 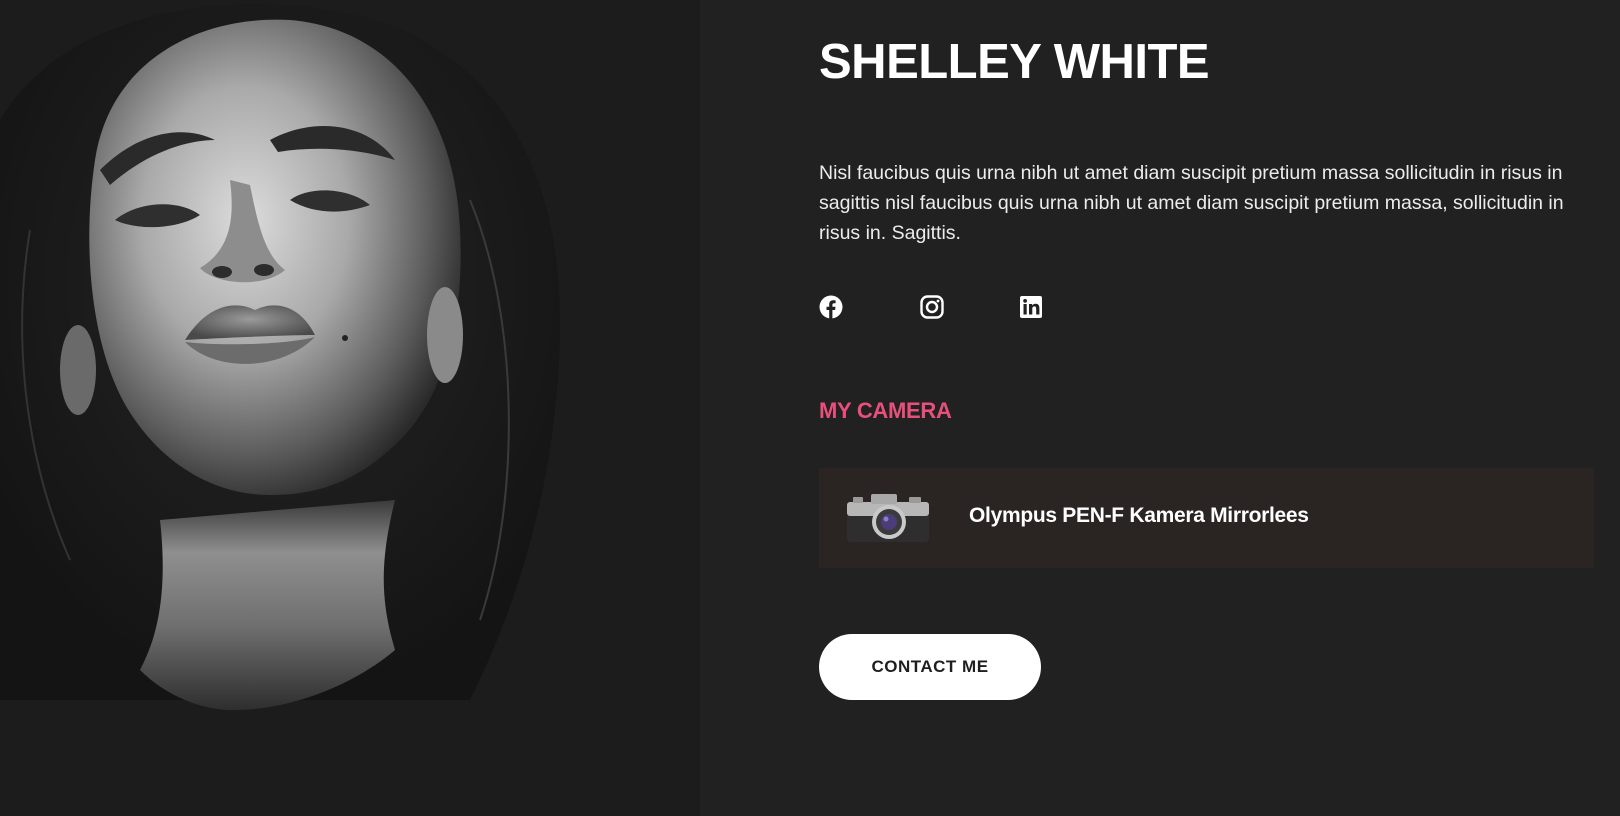 What do you see at coordinates (885, 410) in the screenshot?
I see `camera-heading: MY CAMERA` at bounding box center [885, 410].